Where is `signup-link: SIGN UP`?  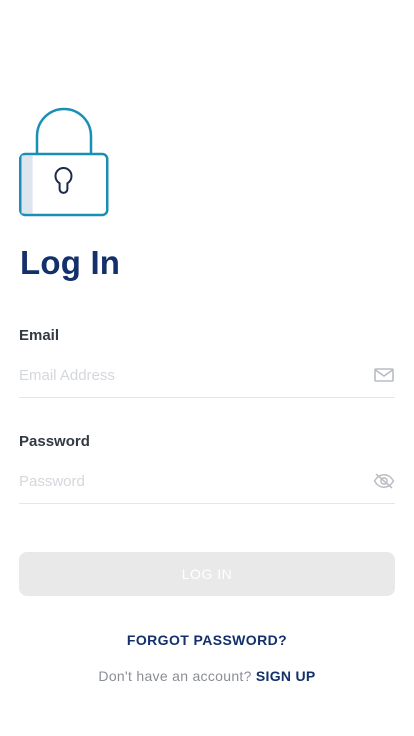 signup-link: SIGN UP is located at coordinates (286, 676).